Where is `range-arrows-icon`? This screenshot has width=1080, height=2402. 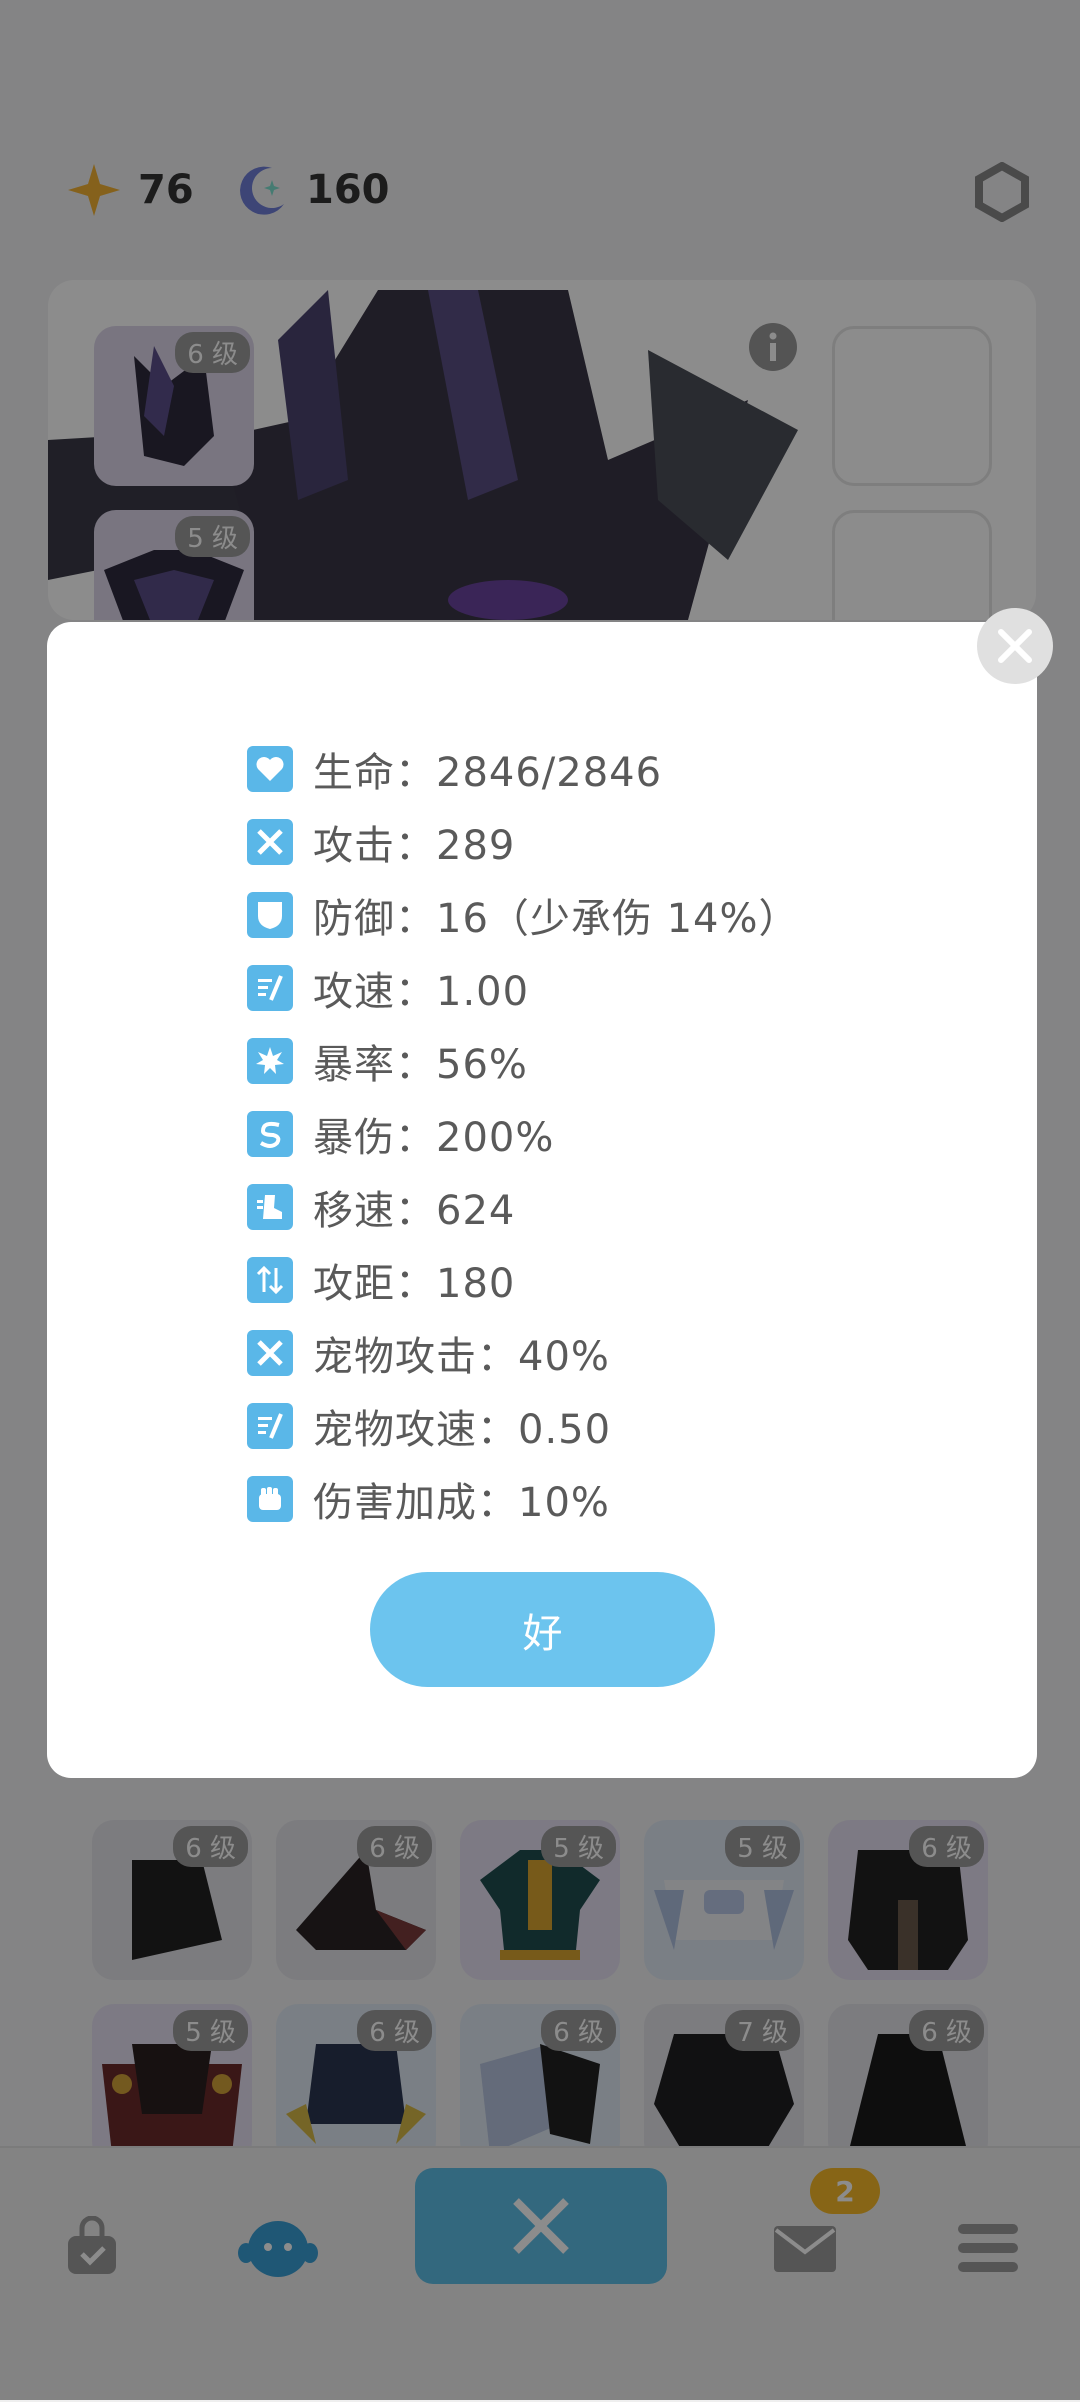
range-arrows-icon is located at coordinates (270, 1279).